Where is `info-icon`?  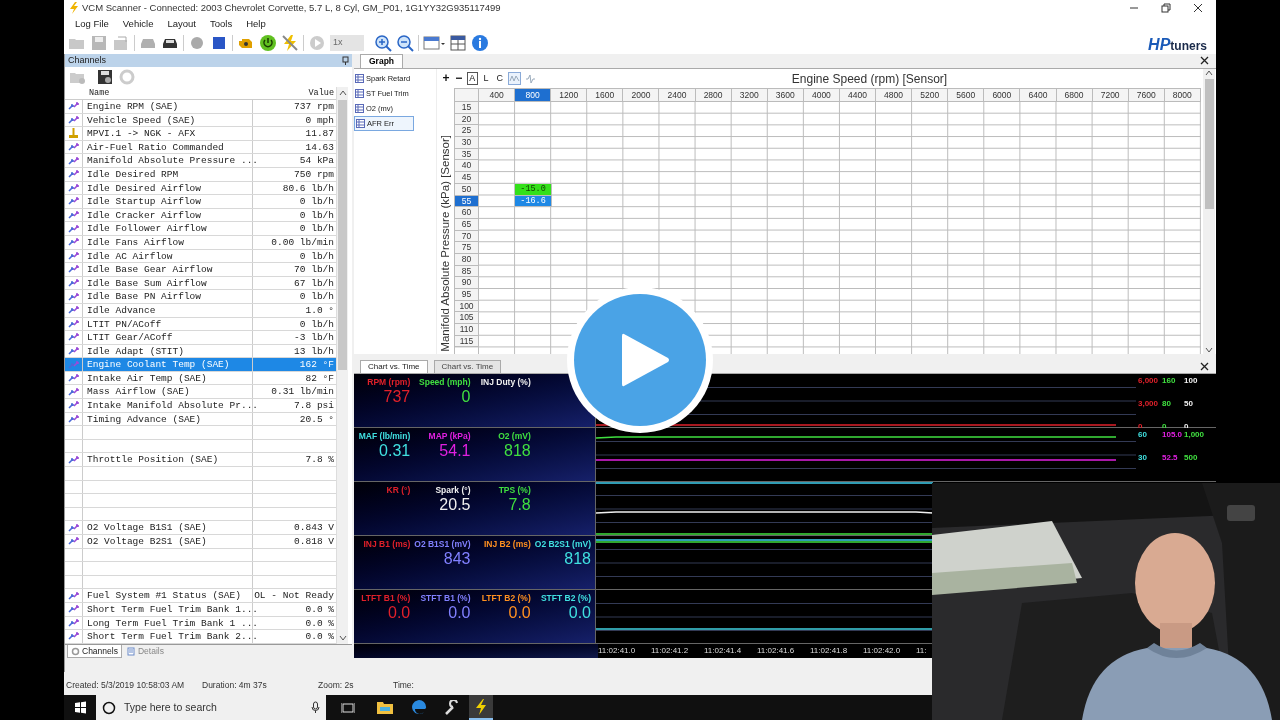 info-icon is located at coordinates (480, 43).